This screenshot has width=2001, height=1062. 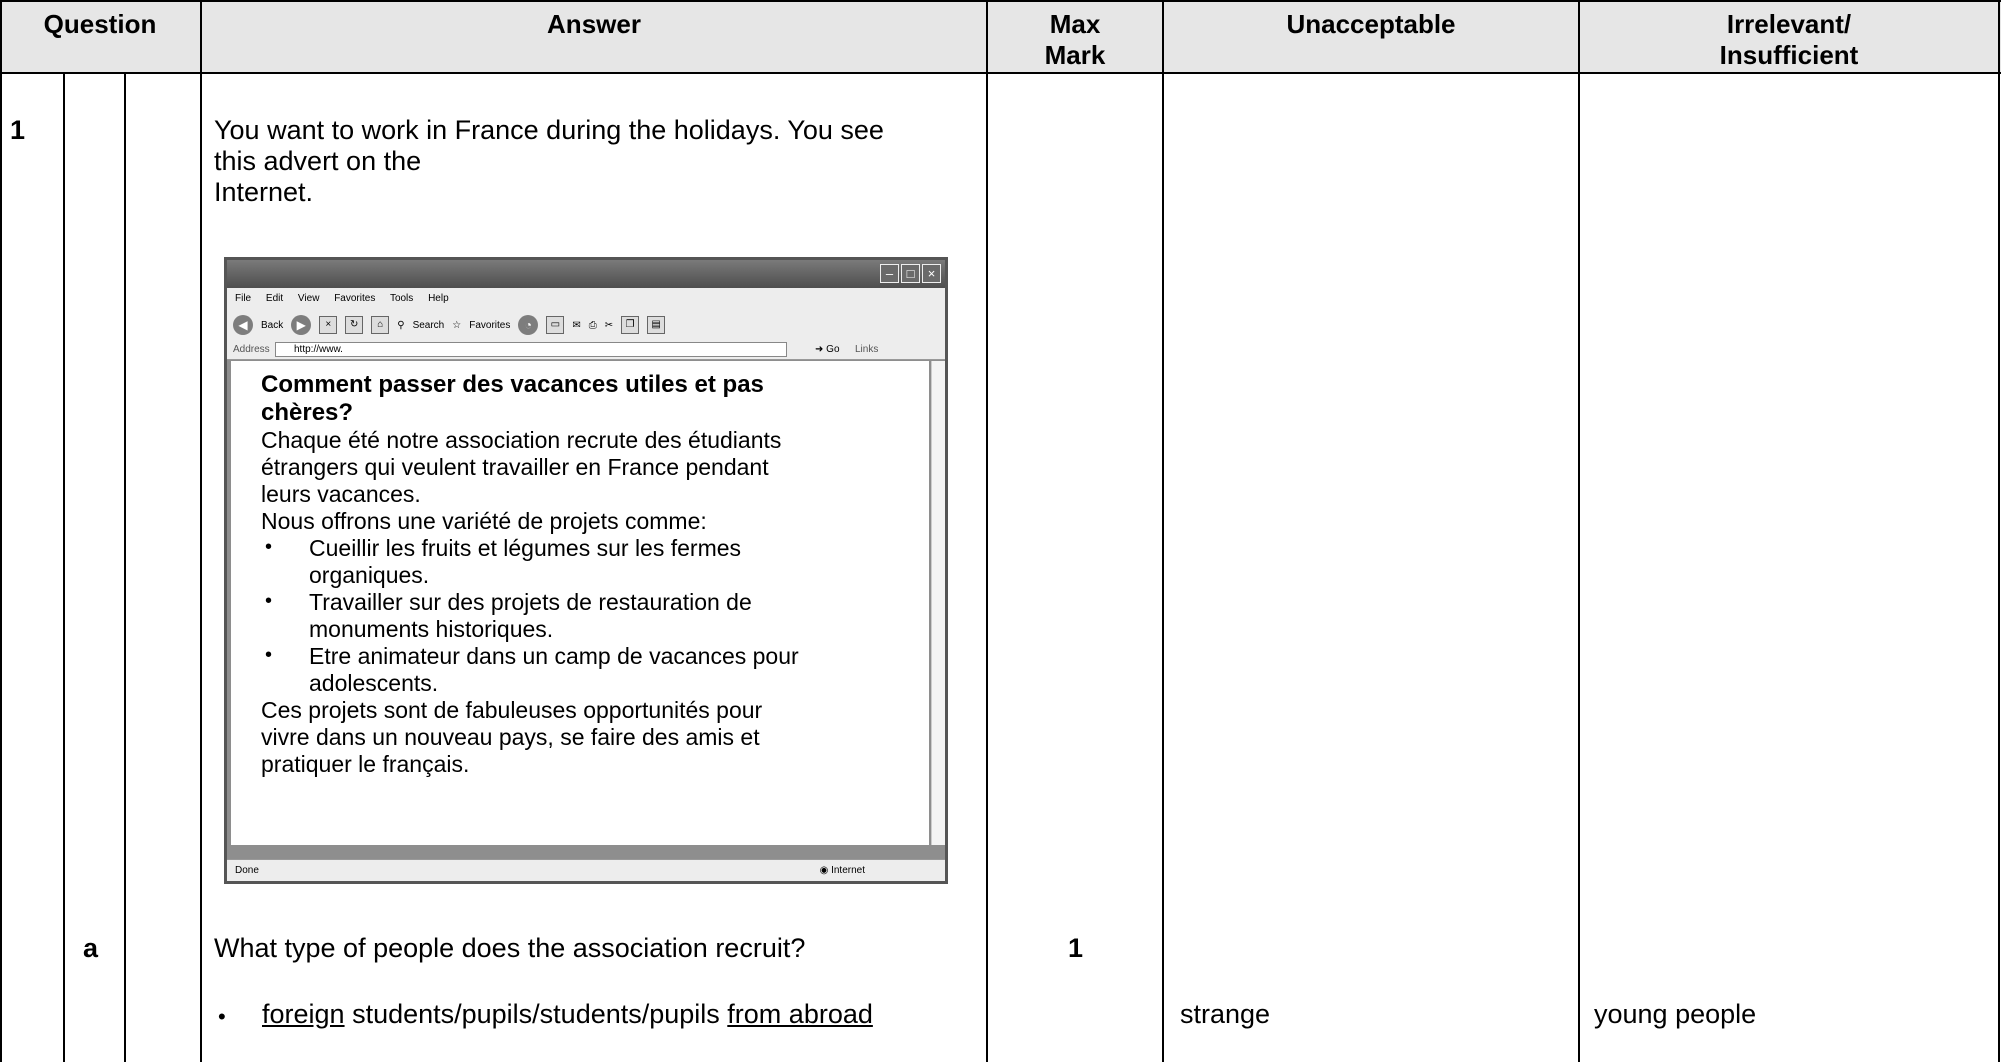 What do you see at coordinates (987, 531) in the screenshot?
I see `col-border-maxmark` at bounding box center [987, 531].